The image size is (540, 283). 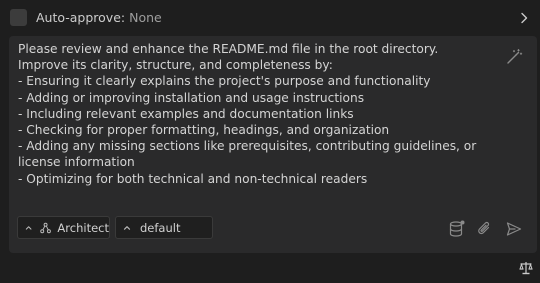 What do you see at coordinates (83, 227) in the screenshot?
I see `mode-selector-label: Architect` at bounding box center [83, 227].